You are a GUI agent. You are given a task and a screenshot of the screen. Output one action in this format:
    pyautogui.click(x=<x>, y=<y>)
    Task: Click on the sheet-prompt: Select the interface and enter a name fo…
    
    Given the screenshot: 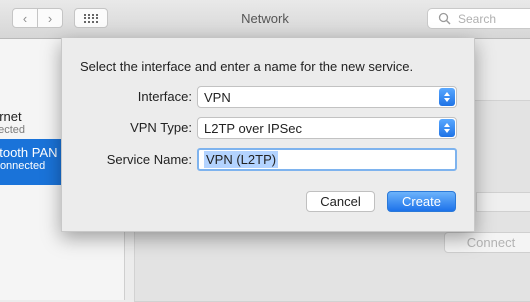 What is the action you would take?
    pyautogui.click(x=247, y=66)
    